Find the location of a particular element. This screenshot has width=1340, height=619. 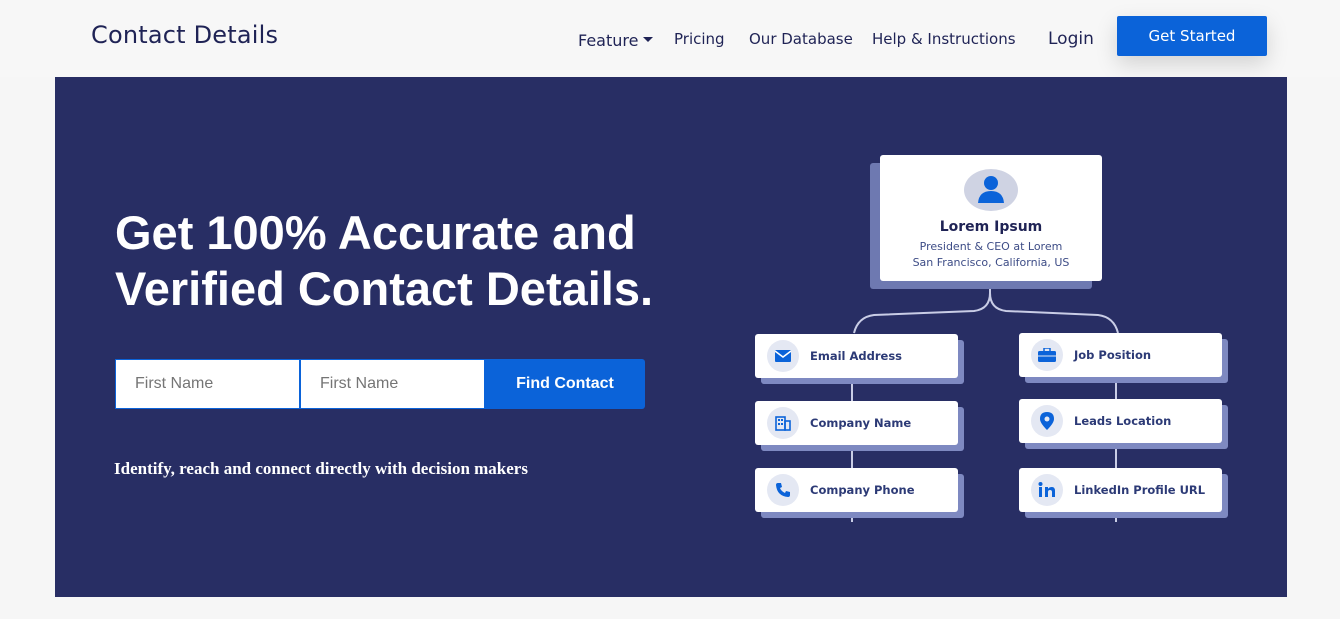

get-started-button: Get Started is located at coordinates (1192, 36).